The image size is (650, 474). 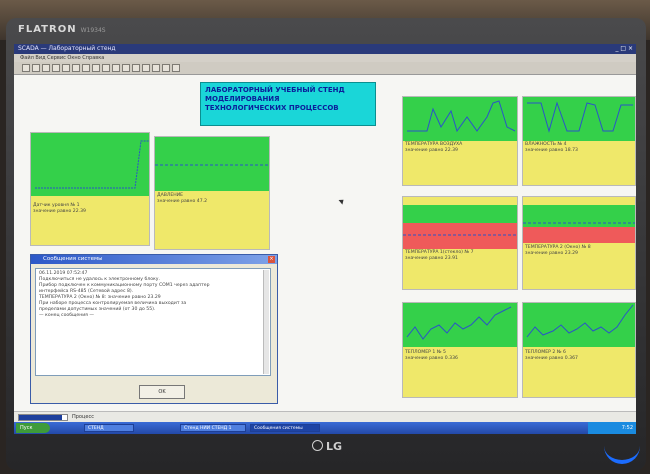 I want to click on clock: 7:52, so click(x=627, y=428).